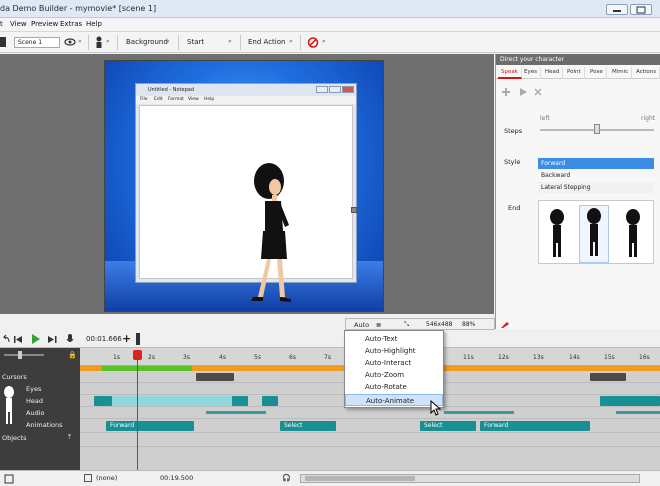 The image size is (660, 486). I want to click on object-picker-icon, so click(88, 478).